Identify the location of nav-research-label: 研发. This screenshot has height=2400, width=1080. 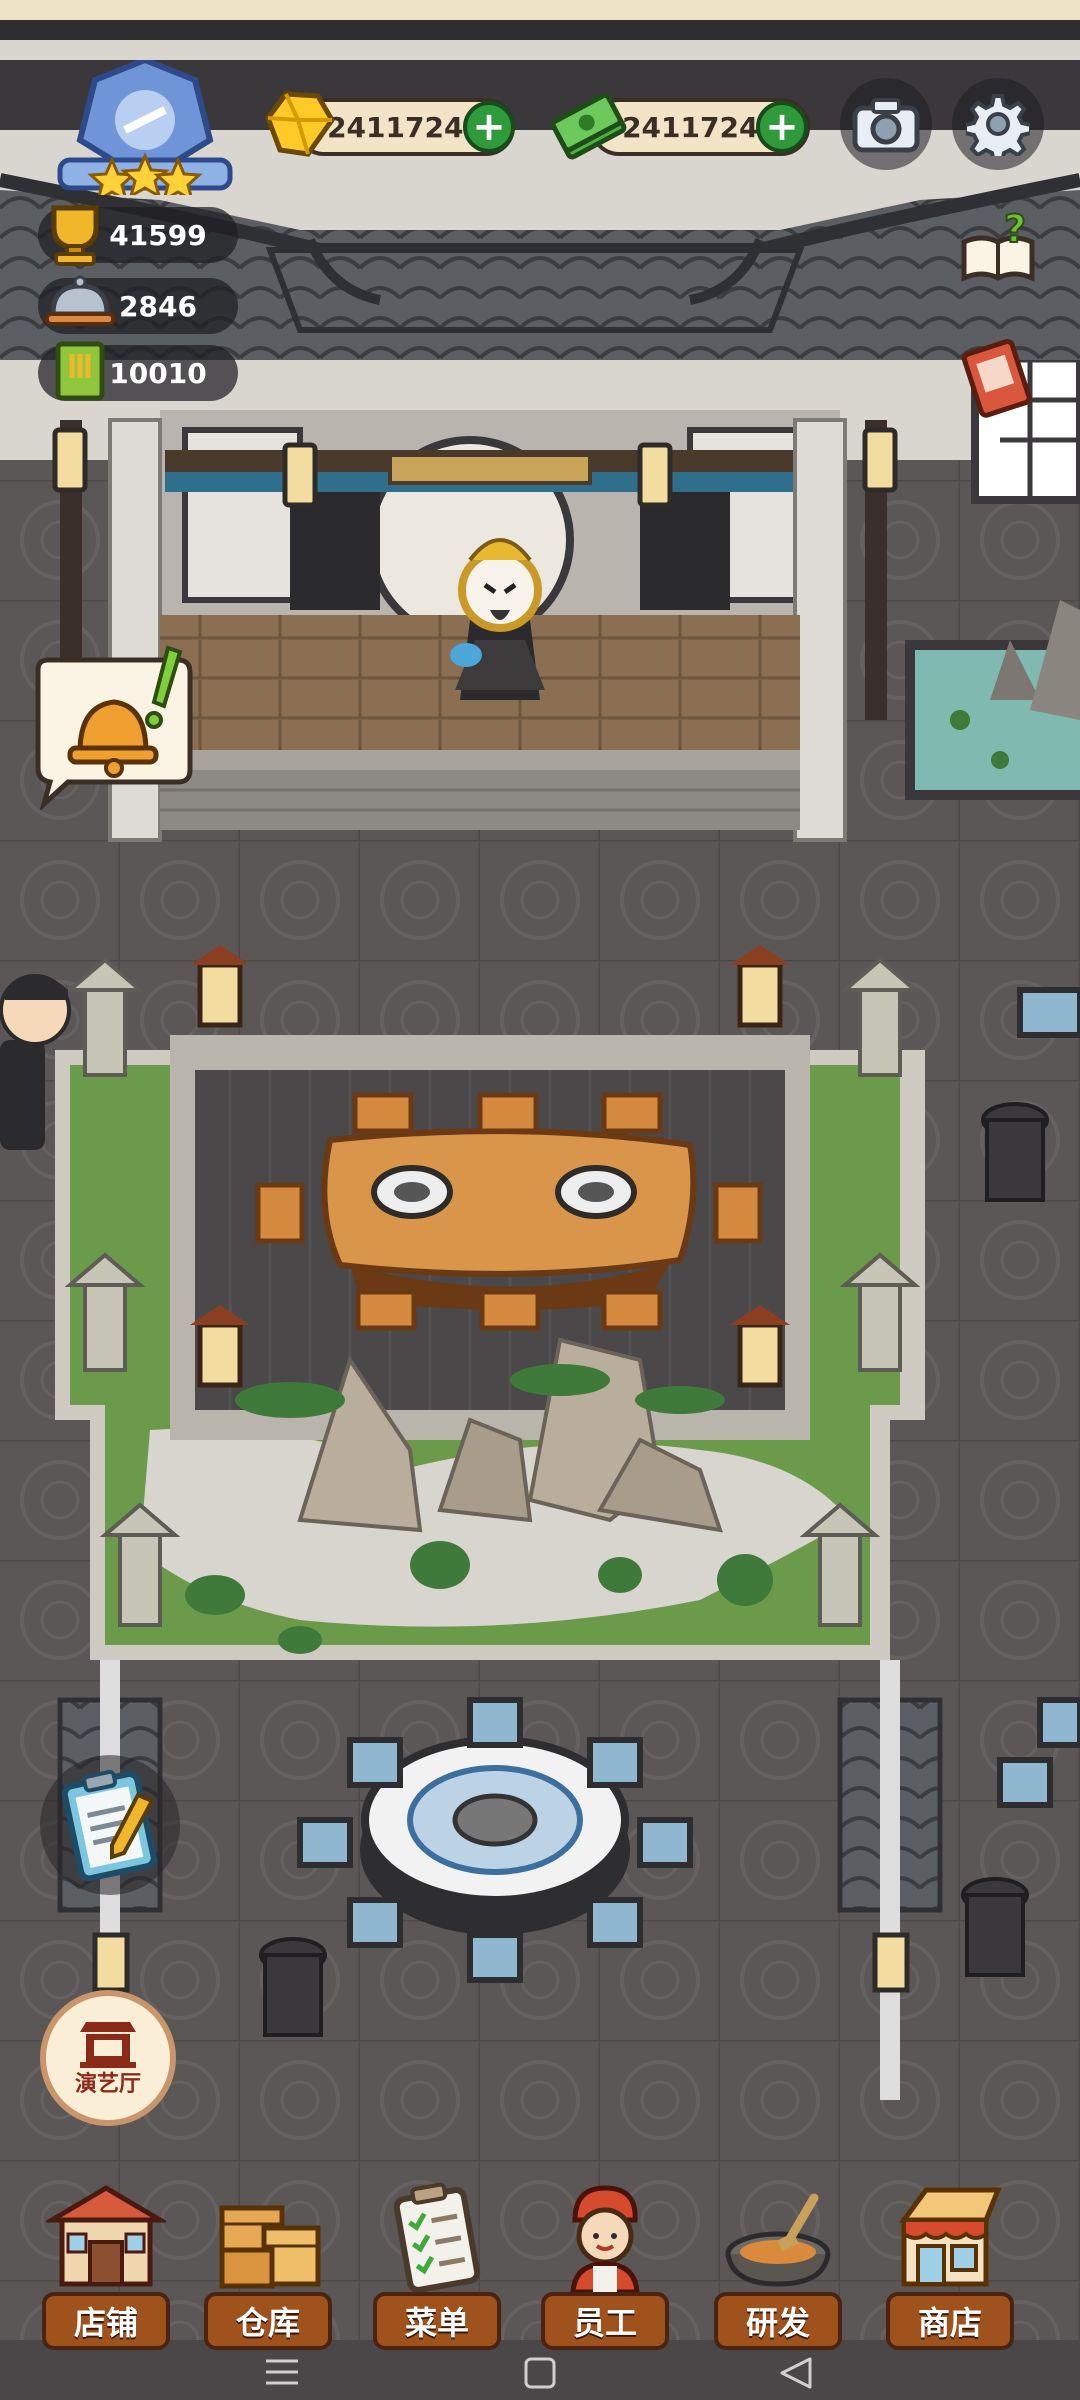
(778, 2321).